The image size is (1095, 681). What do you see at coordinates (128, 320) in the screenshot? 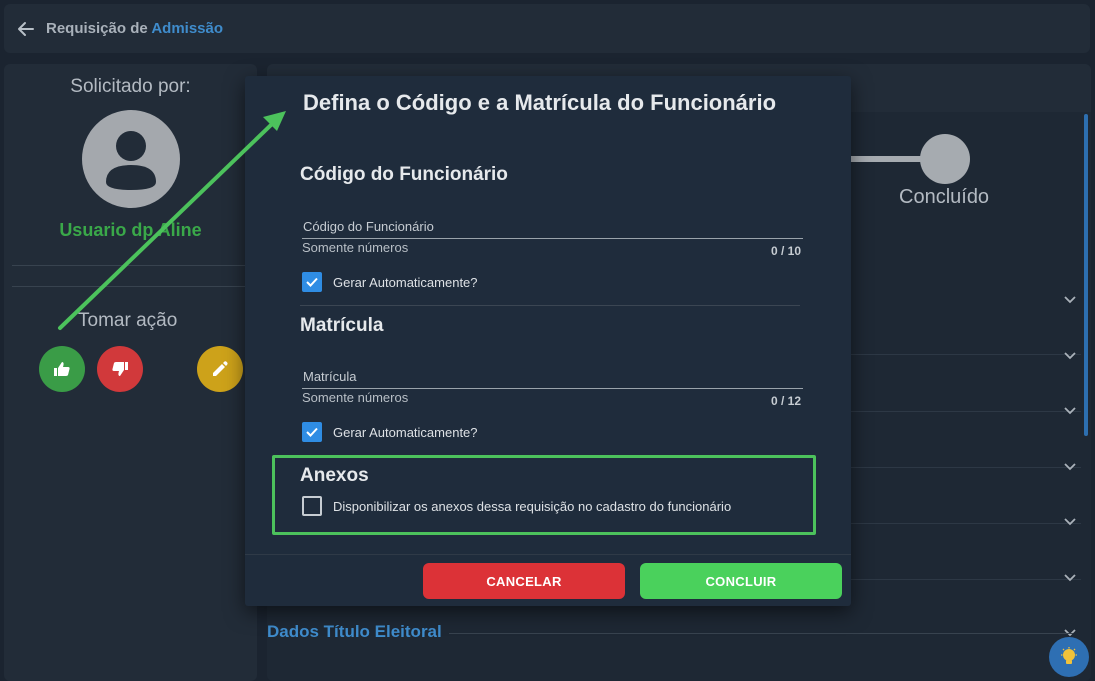
I see `take-action-label: Tomar ação` at bounding box center [128, 320].